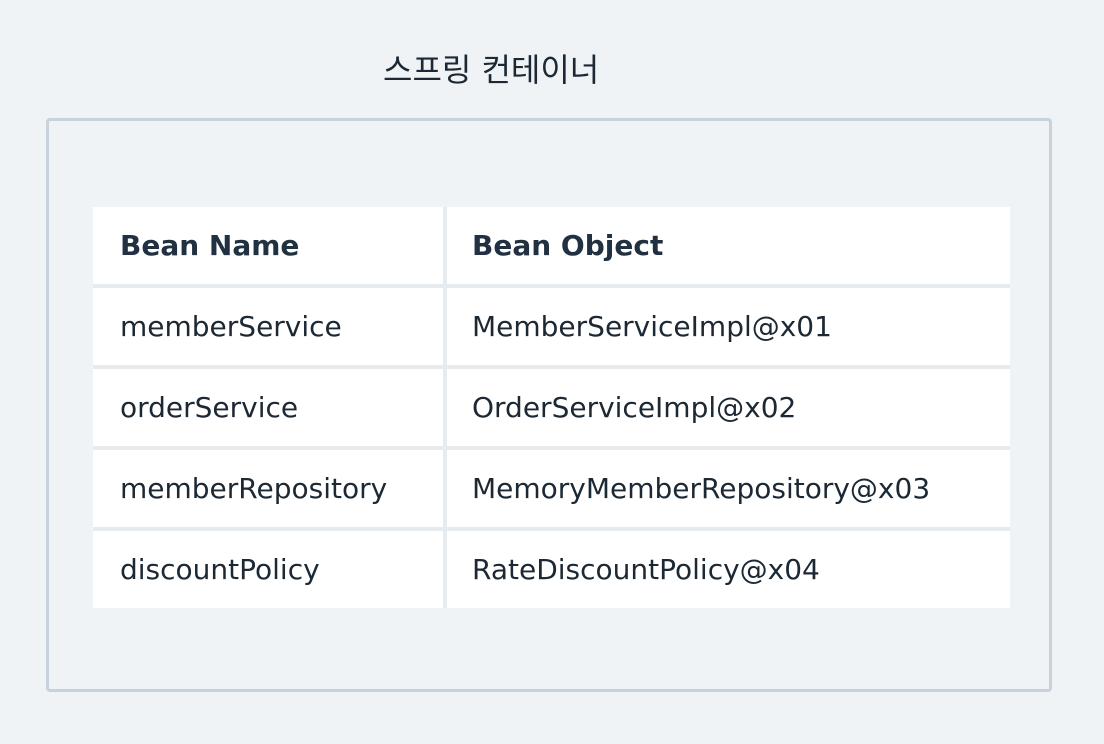 The height and width of the screenshot is (744, 1104). Describe the element at coordinates (728, 326) in the screenshot. I see `bean-object-cell: MemberServiceImpl@x01` at that location.